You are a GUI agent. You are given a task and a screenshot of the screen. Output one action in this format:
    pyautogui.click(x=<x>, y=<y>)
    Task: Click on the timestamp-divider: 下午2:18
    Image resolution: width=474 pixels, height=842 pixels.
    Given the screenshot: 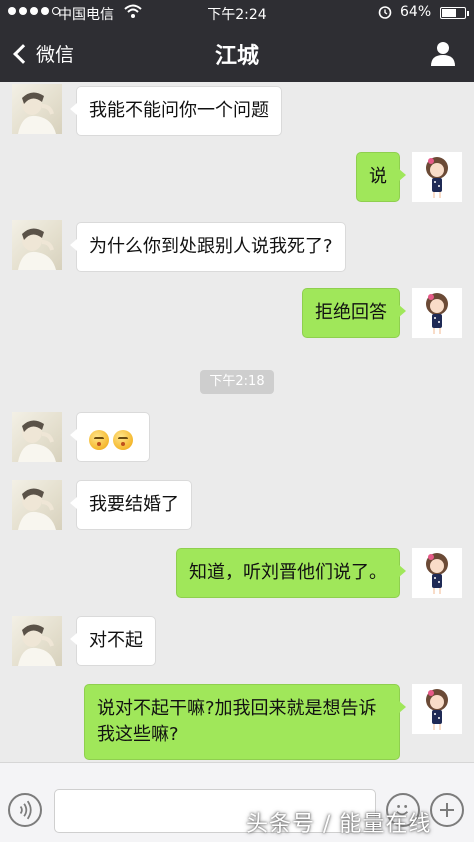 What is the action you would take?
    pyautogui.click(x=237, y=382)
    